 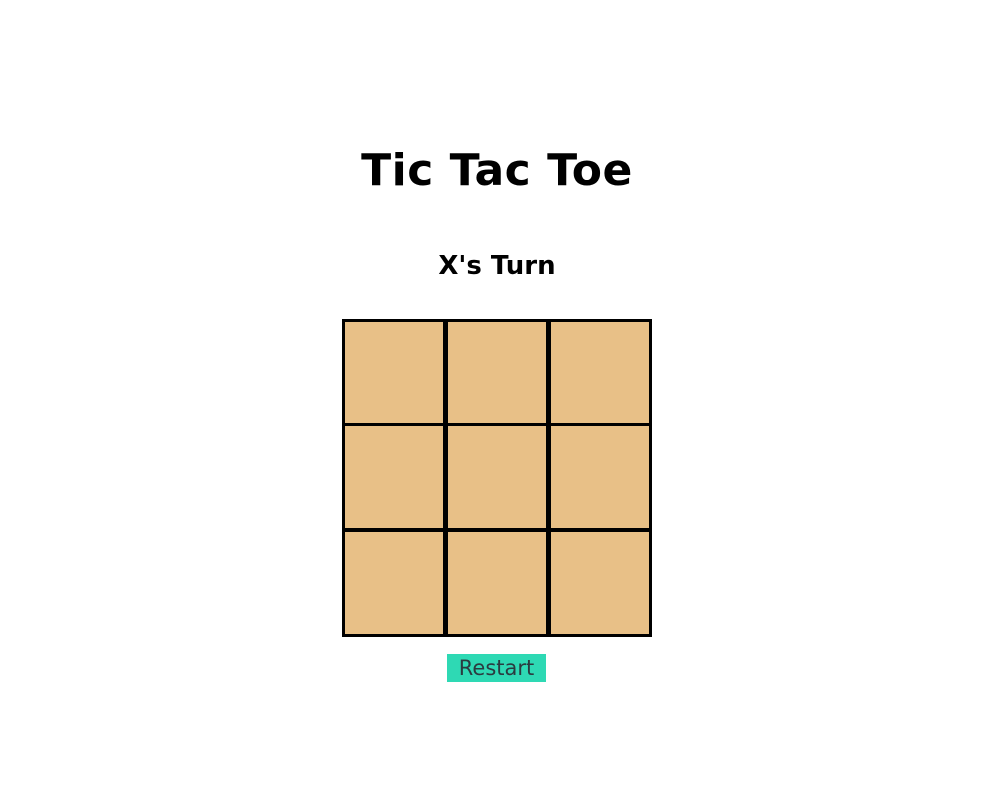 I want to click on game-board, so click(x=497, y=478).